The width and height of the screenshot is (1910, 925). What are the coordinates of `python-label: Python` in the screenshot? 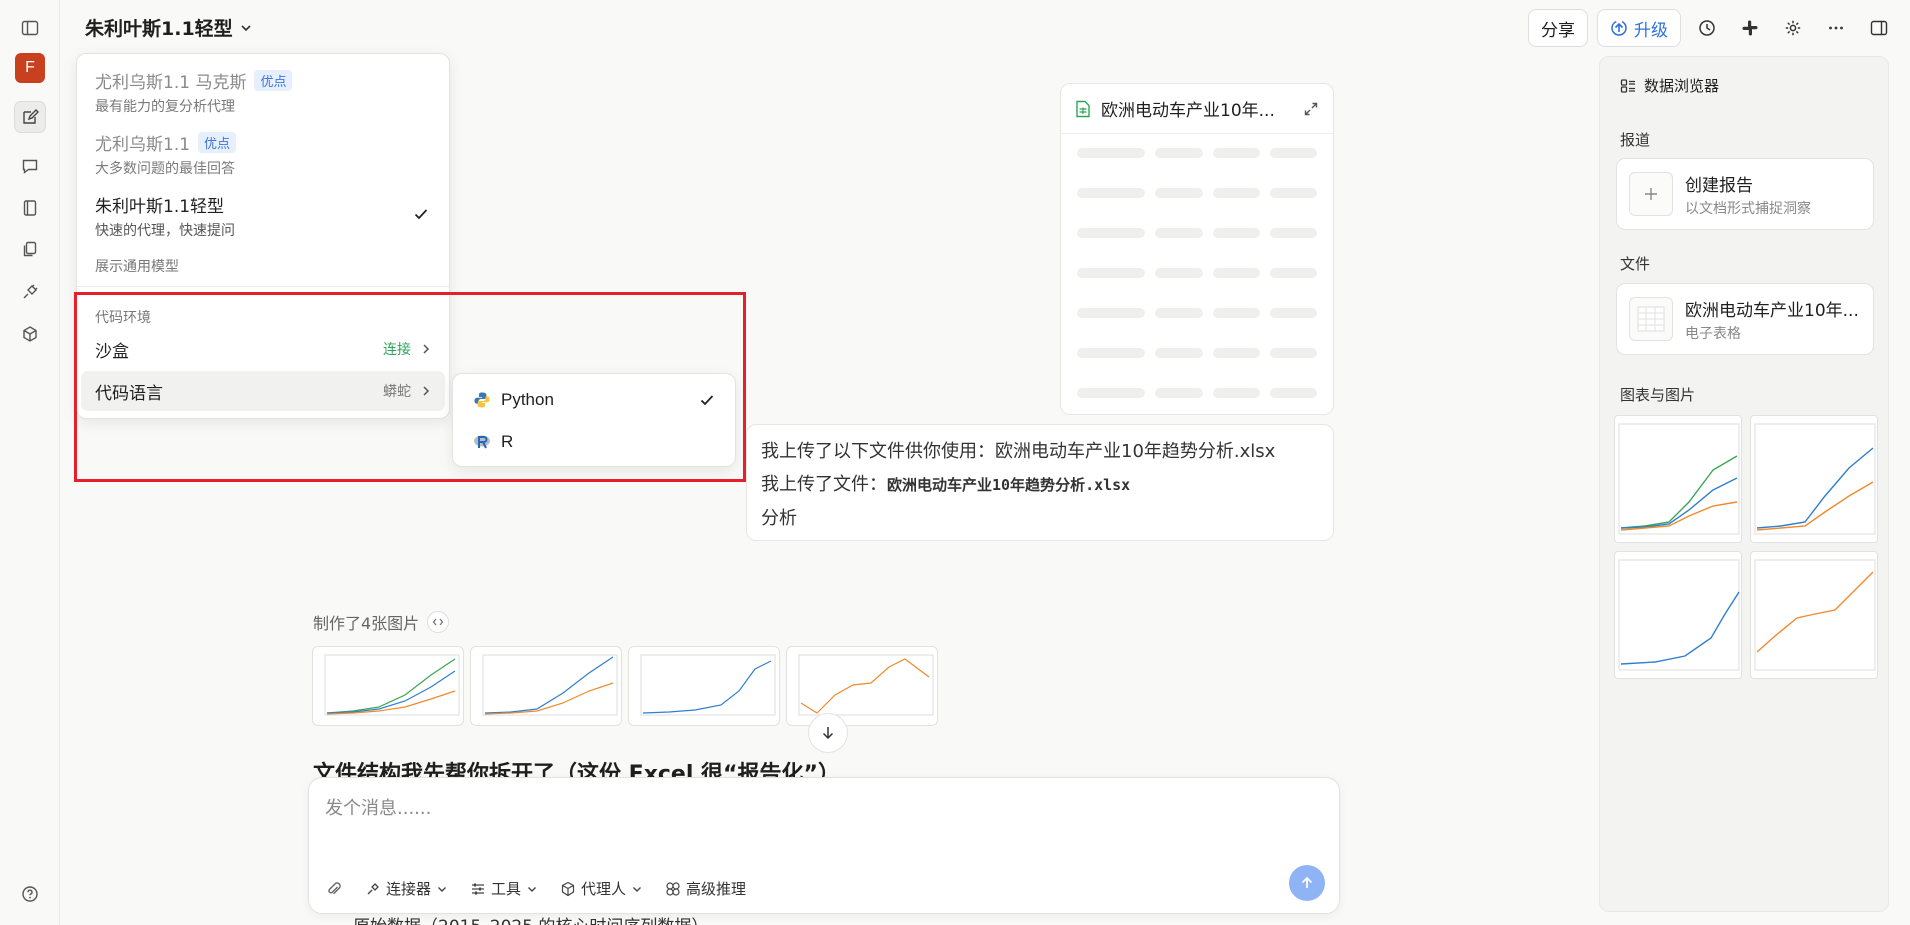 It's located at (527, 399).